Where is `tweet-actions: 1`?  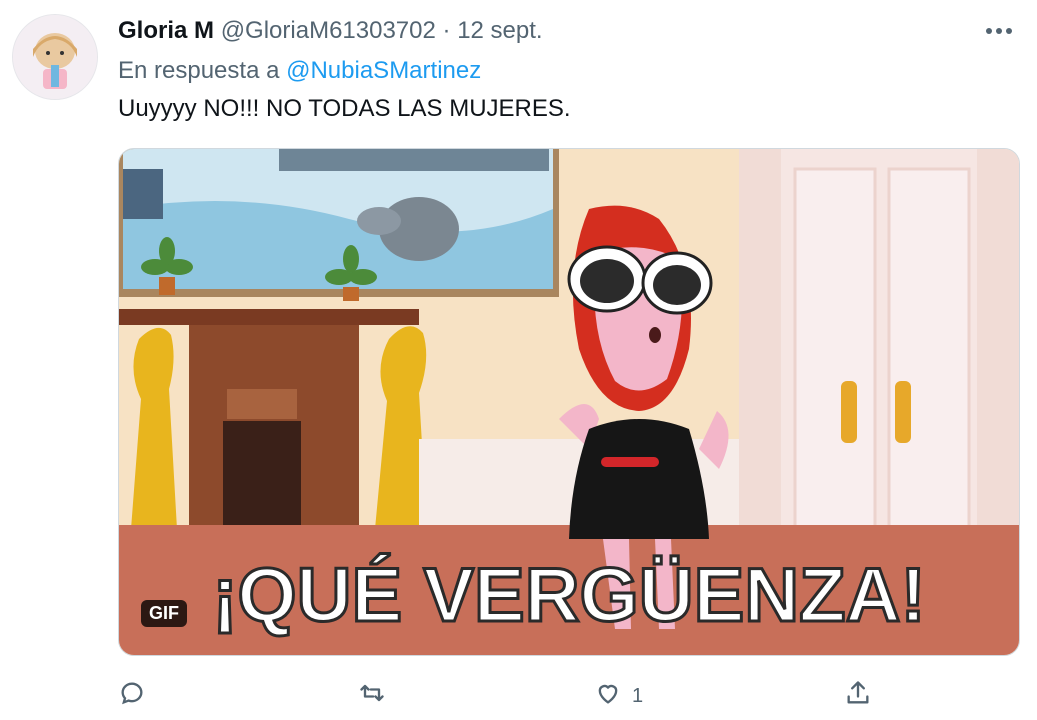 tweet-actions: 1 is located at coordinates (568, 696).